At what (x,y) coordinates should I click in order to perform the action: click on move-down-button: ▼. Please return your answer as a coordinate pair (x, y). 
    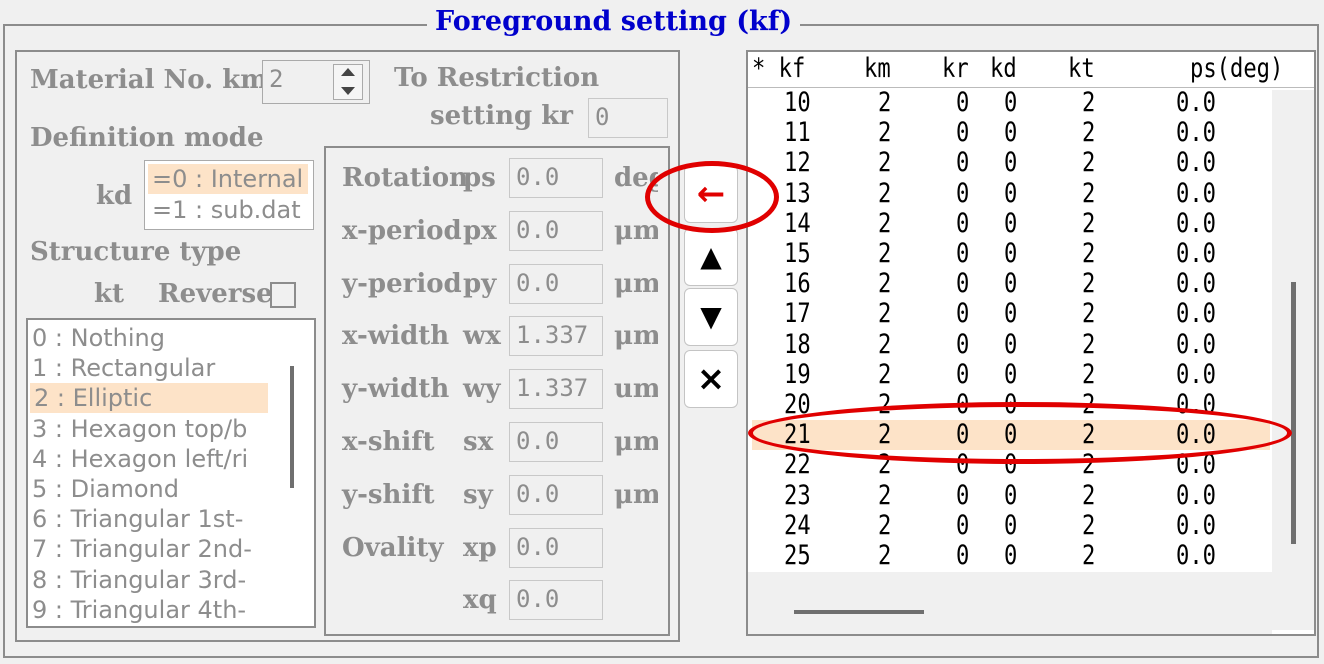
    Looking at the image, I should click on (711, 317).